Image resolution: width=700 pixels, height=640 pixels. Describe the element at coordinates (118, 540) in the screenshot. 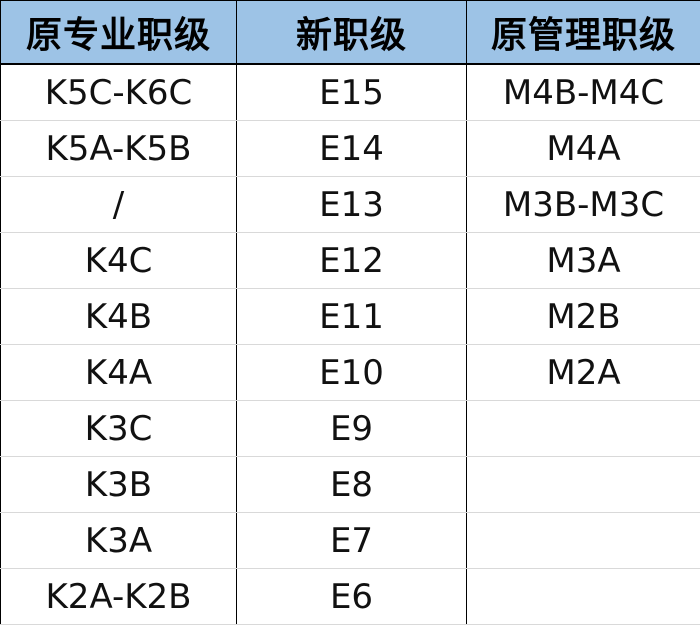

I see `cell-professional-grade: K3A` at that location.